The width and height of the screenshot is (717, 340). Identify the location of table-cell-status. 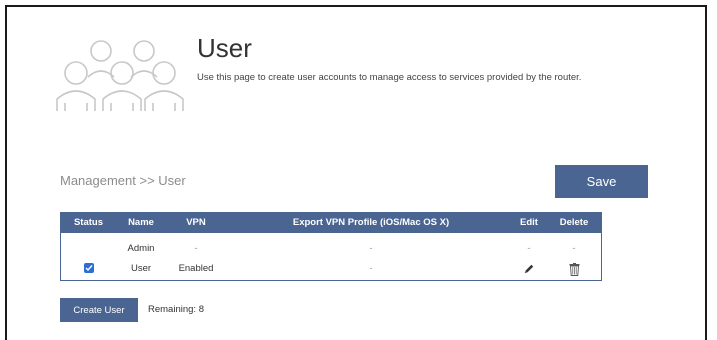
(88, 269).